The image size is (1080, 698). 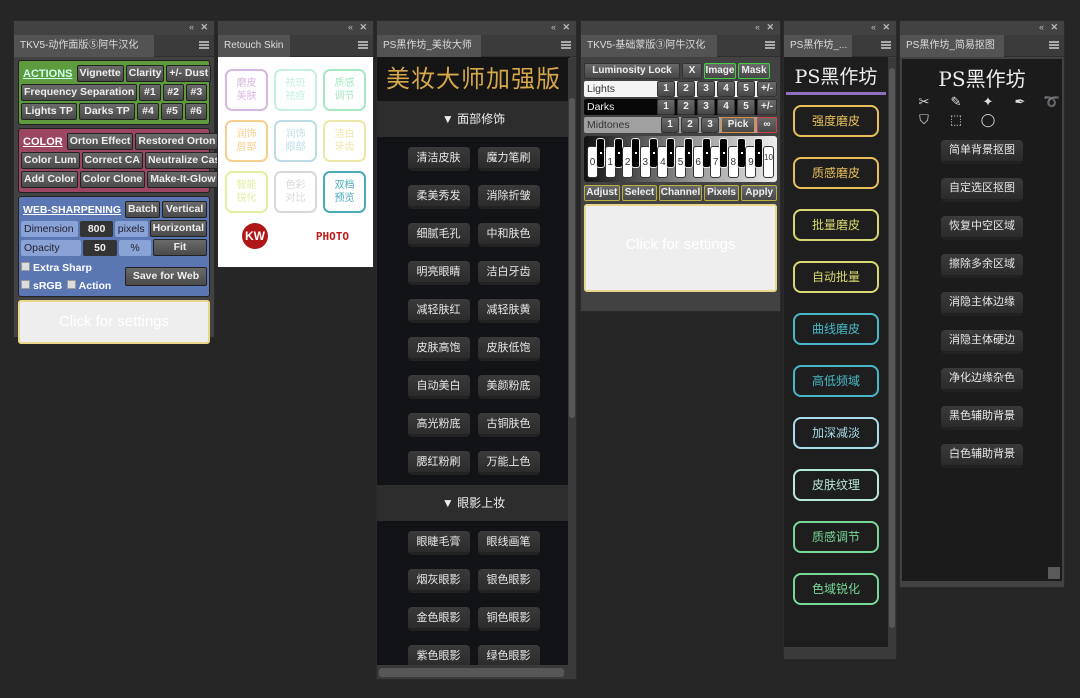 I want to click on retouch-button: 智能锐化, so click(x=246, y=192).